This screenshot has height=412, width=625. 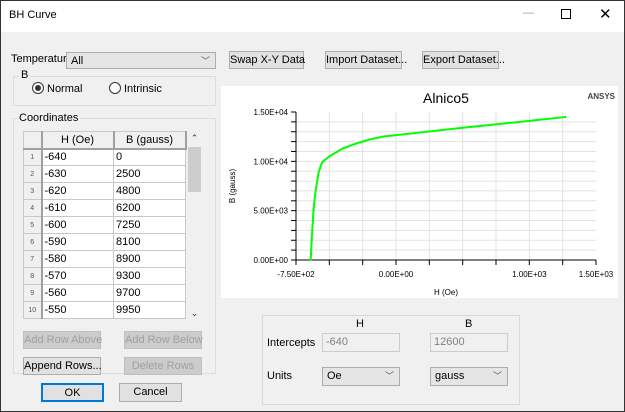 What do you see at coordinates (33, 276) in the screenshot?
I see `row-number: 8` at bounding box center [33, 276].